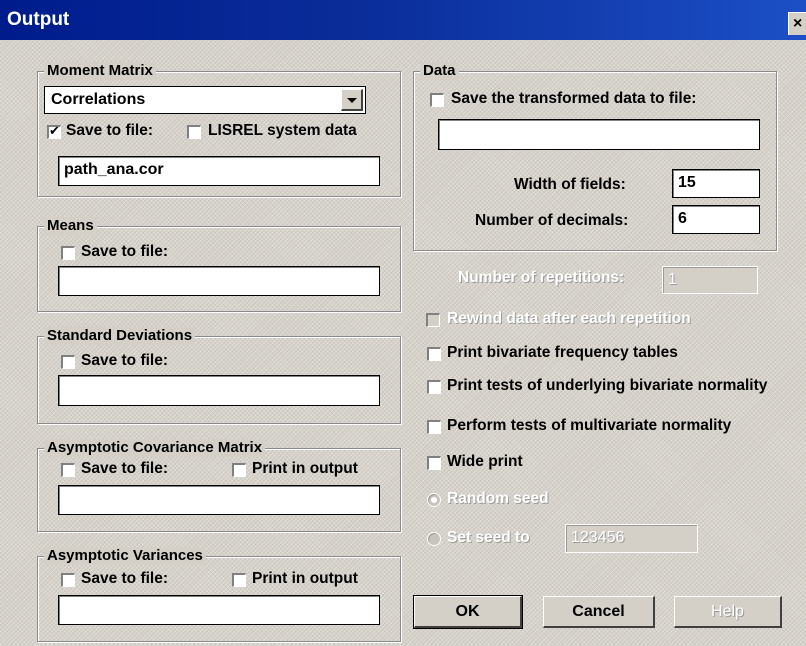 This screenshot has height=646, width=806. What do you see at coordinates (439, 71) in the screenshot?
I see `data-title: Data` at bounding box center [439, 71].